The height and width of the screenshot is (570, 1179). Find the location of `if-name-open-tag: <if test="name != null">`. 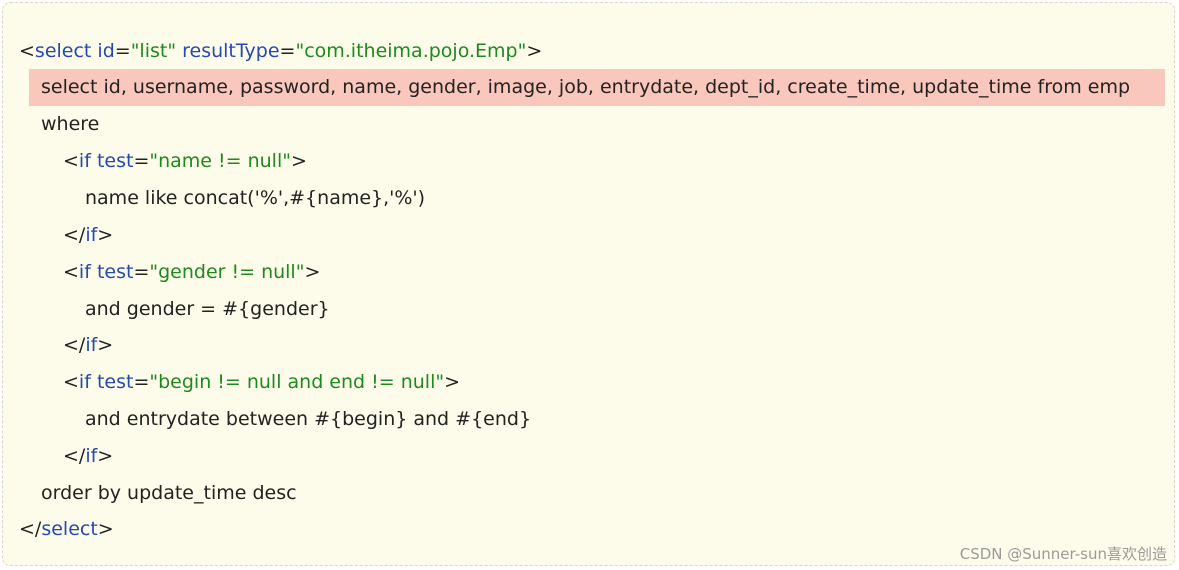

if-name-open-tag: <if test="name != null"> is located at coordinates (185, 161).